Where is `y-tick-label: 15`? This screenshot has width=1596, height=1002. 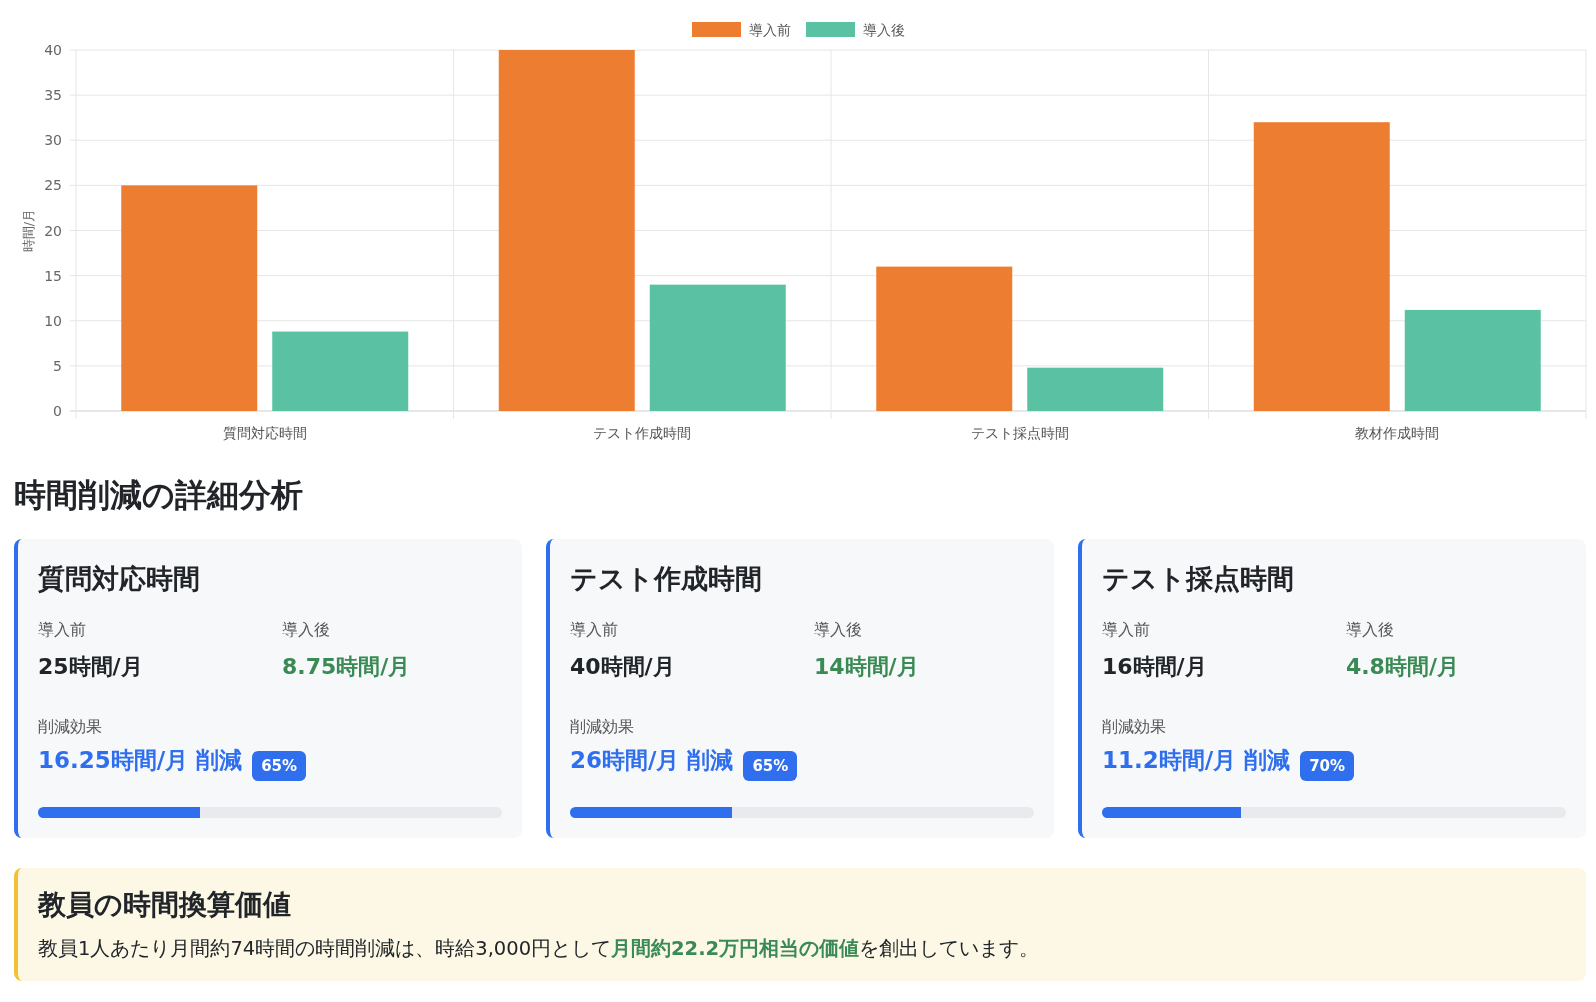 y-tick-label: 15 is located at coordinates (53, 275).